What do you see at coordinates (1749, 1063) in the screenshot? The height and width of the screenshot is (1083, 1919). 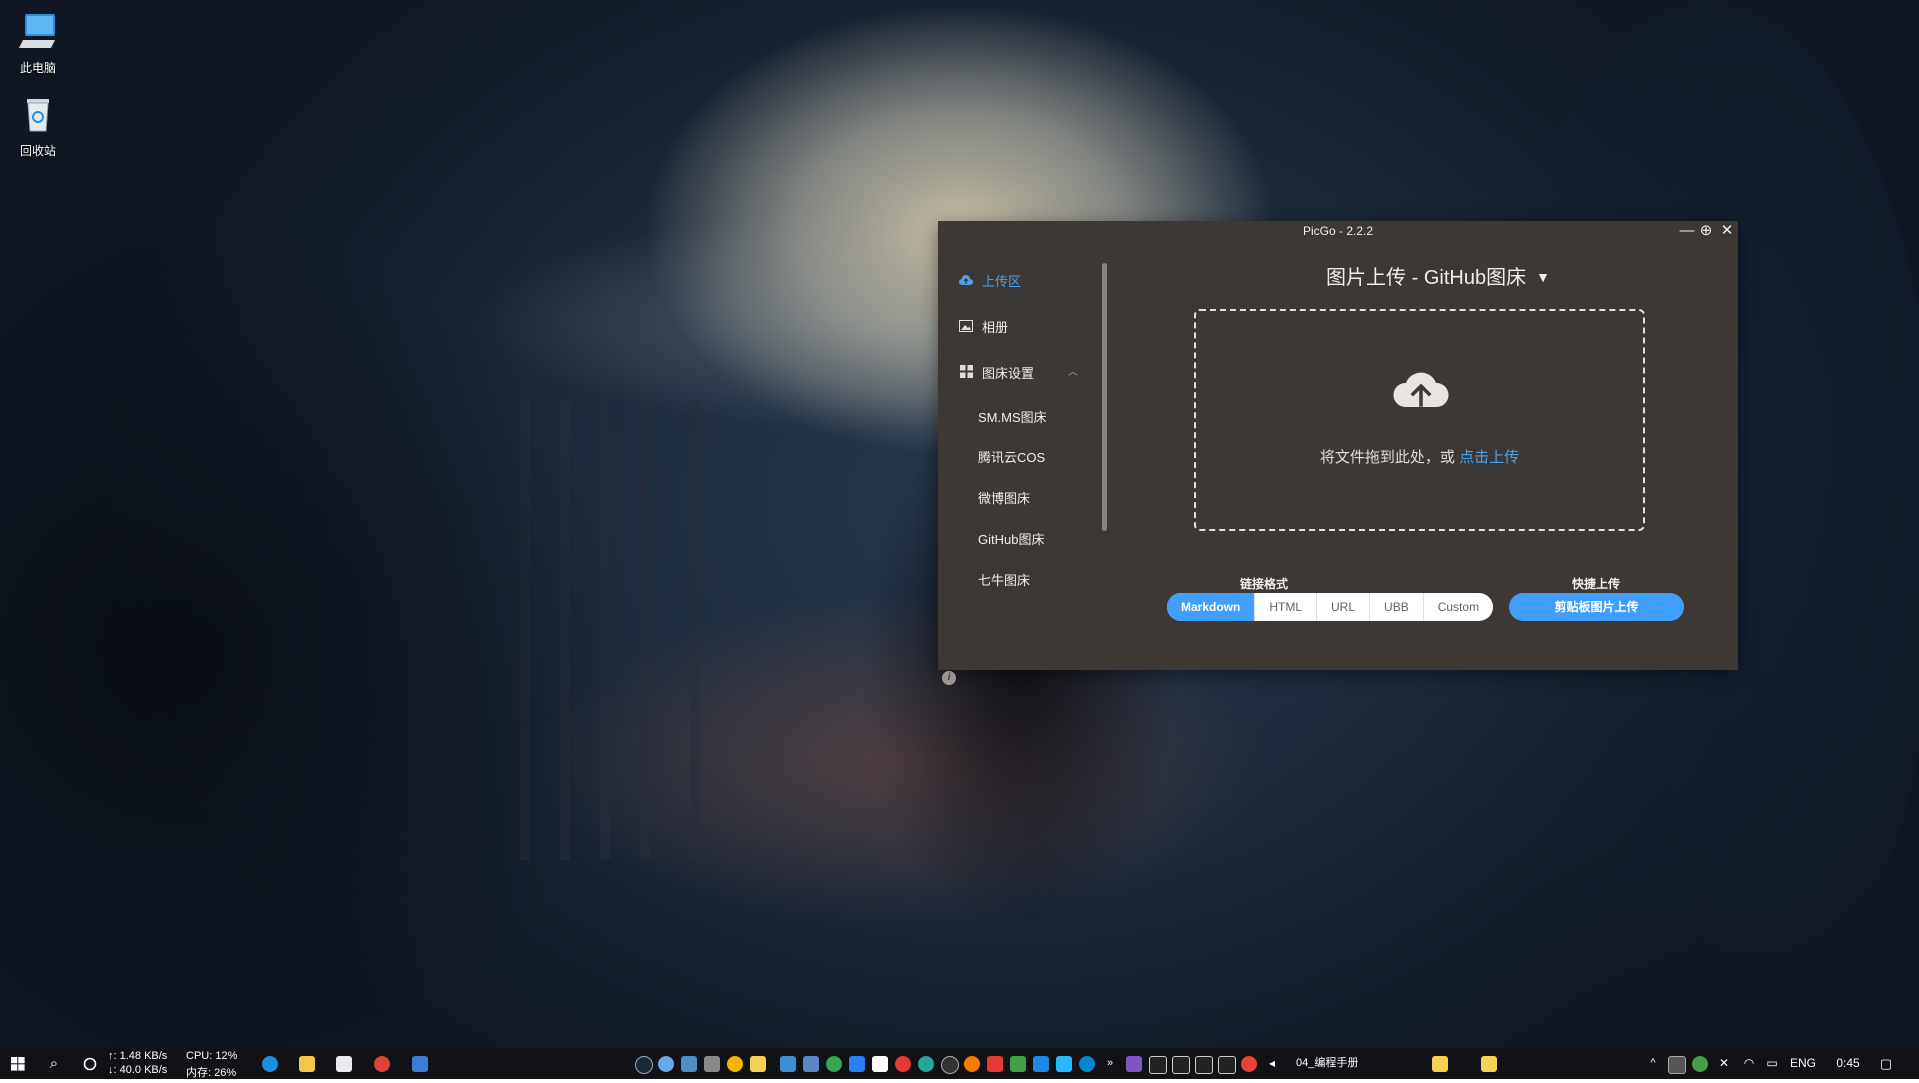 I see `wifi-icon: ◠` at bounding box center [1749, 1063].